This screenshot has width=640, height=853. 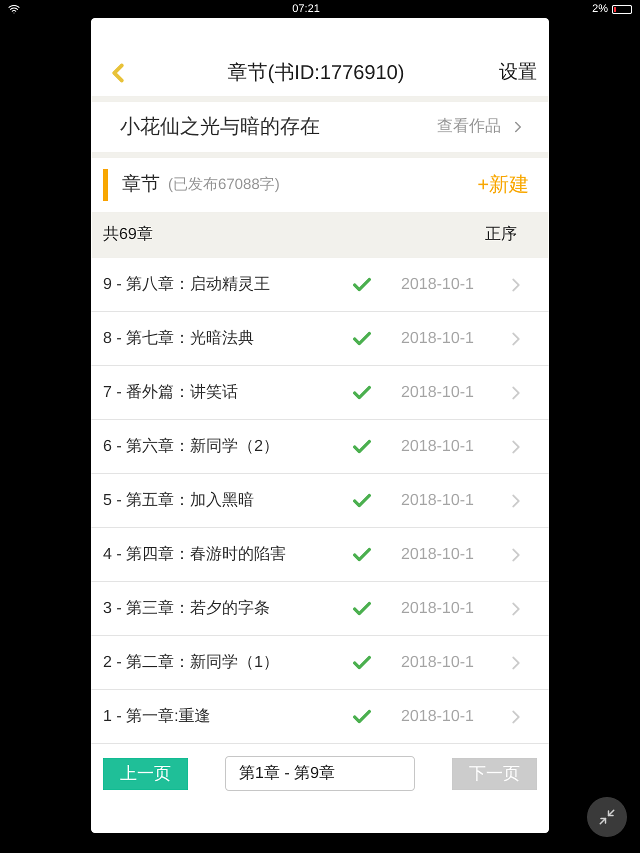 I want to click on chapter-title: 1 - 第一章:重逢, so click(x=157, y=716).